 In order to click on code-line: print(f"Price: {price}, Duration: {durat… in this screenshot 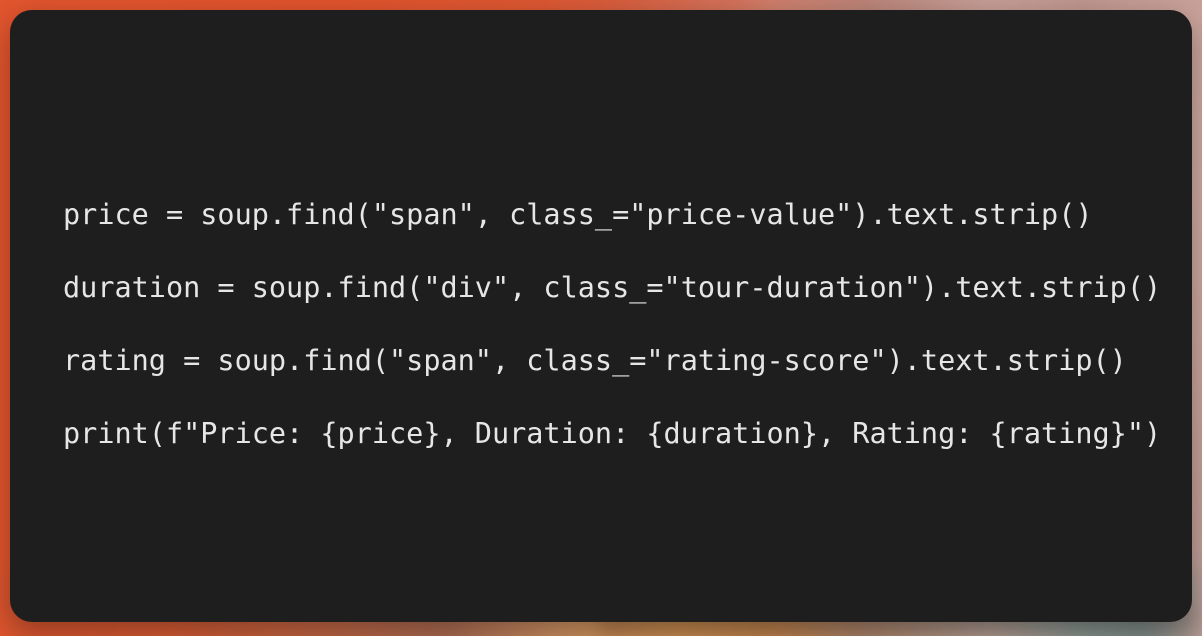, I will do `click(612, 433)`.